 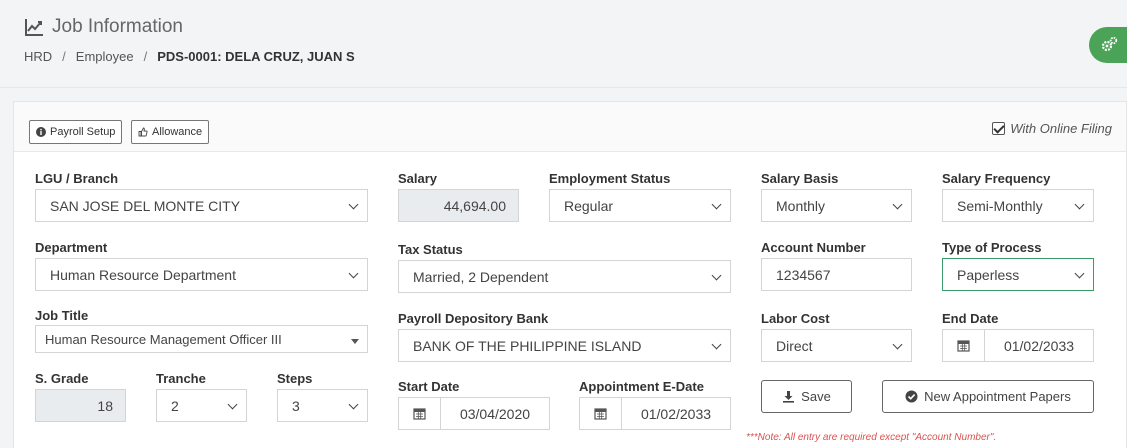 What do you see at coordinates (105, 56) in the screenshot?
I see `breadcrumb-employee: Employee` at bounding box center [105, 56].